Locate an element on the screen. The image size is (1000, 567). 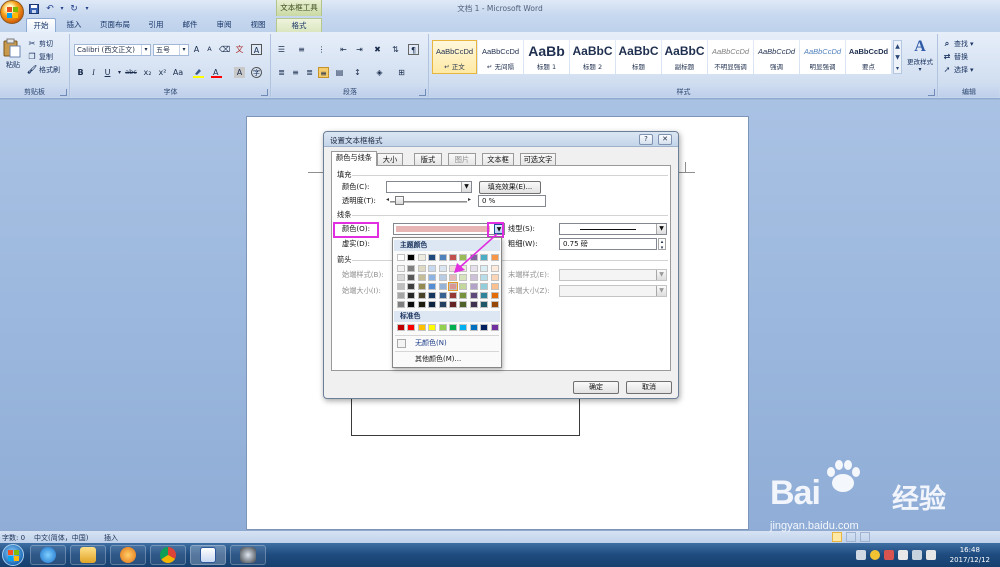
style-card-title: AaBbC 标题 is located at coordinates (638, 57).